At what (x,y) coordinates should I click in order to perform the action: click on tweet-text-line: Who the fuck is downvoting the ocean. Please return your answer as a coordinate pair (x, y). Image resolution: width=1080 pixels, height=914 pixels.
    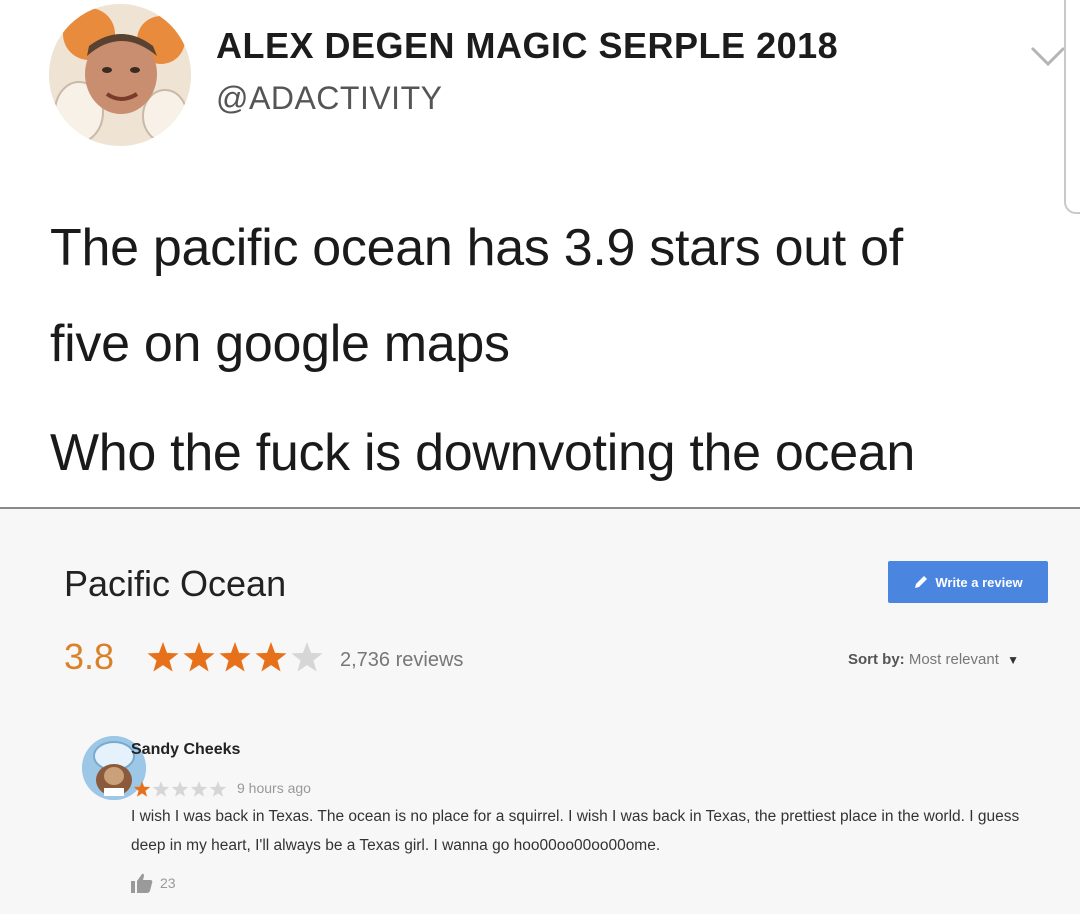
    Looking at the image, I should click on (483, 453).